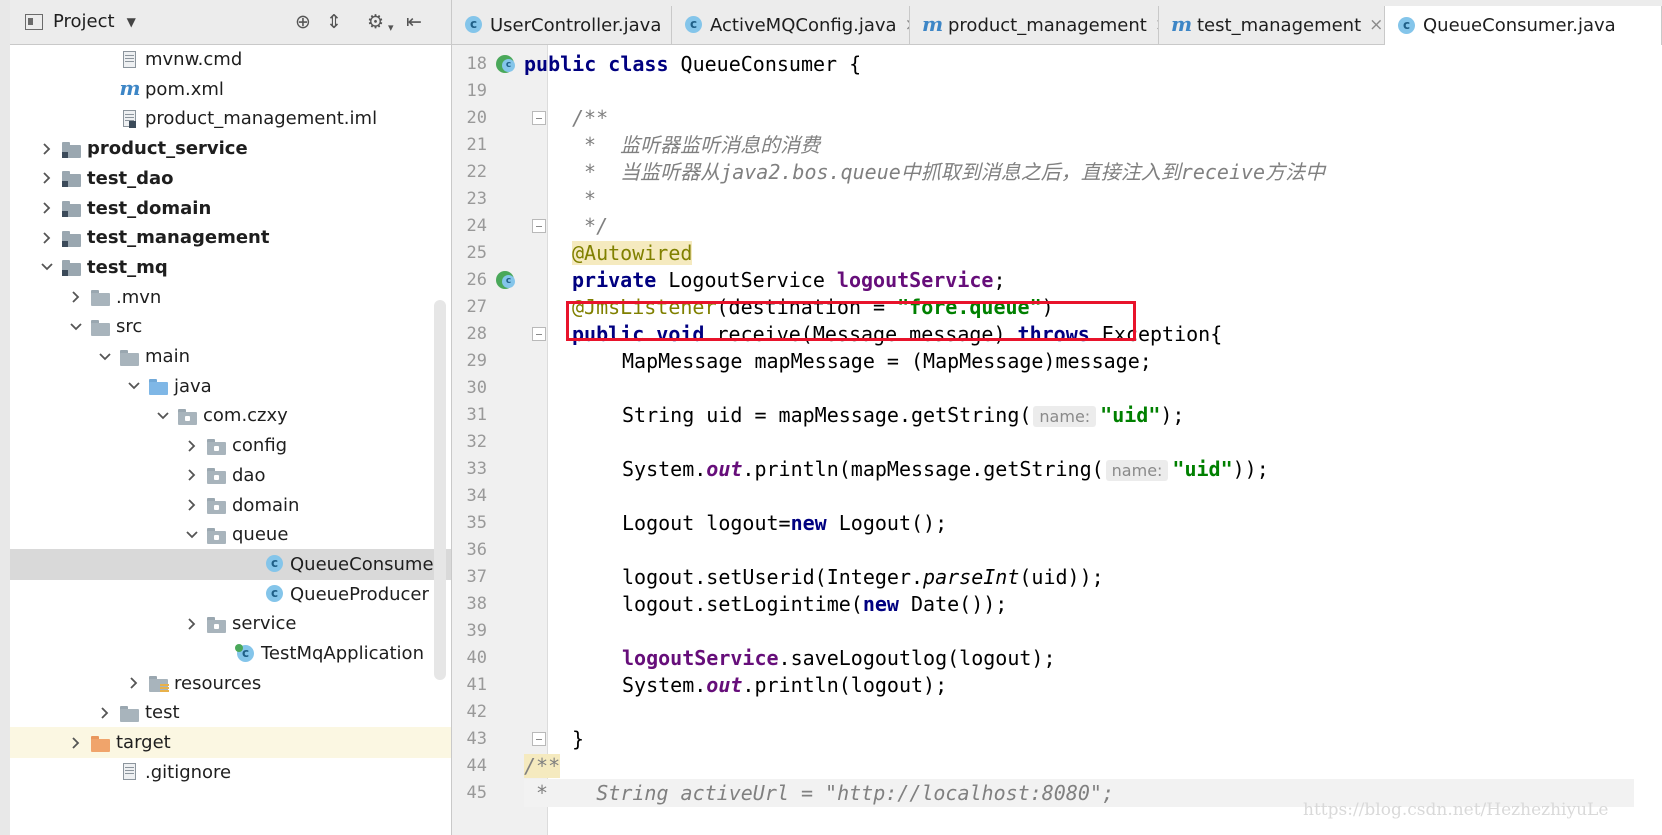 The image size is (1662, 835). Describe the element at coordinates (359, 594) in the screenshot. I see `tree-item-label: QueueProducer` at that location.